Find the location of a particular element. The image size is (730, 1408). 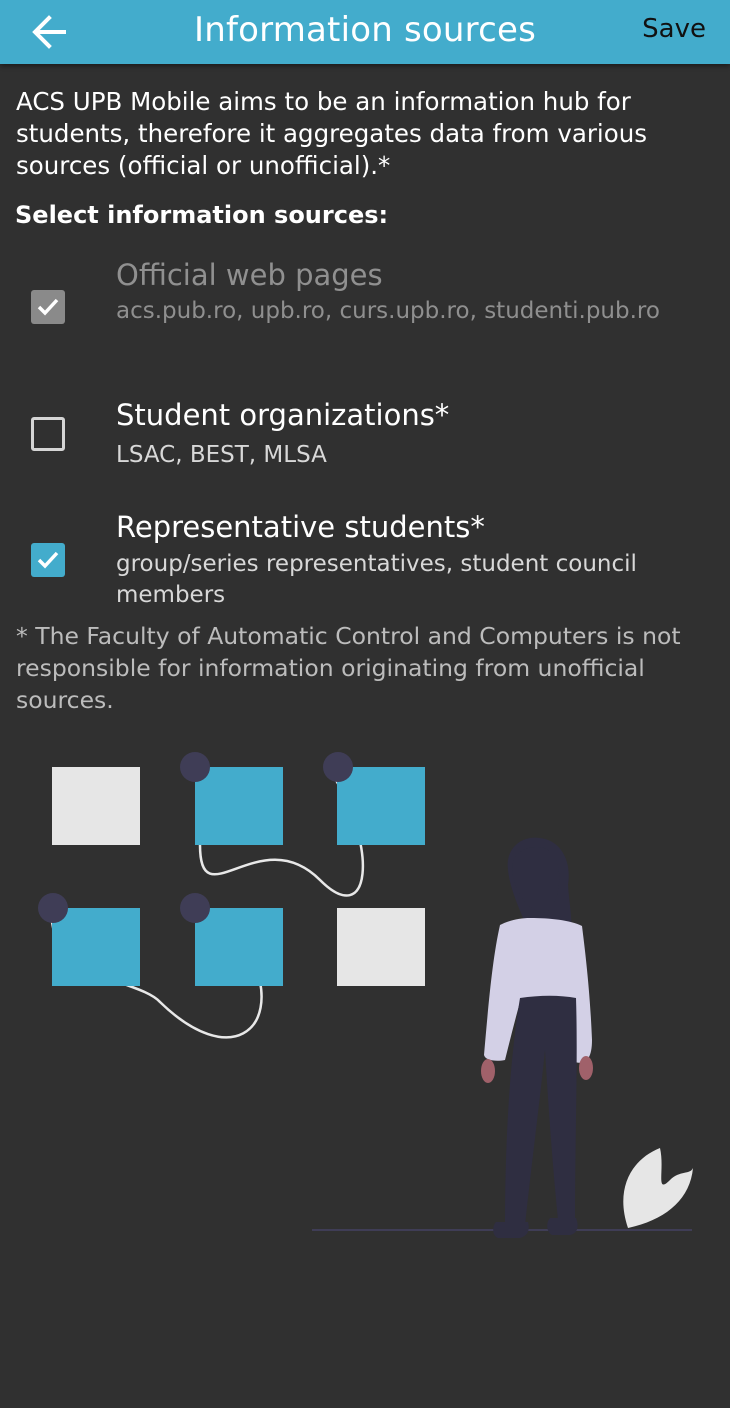

page-title: Information sources is located at coordinates (365, 30).